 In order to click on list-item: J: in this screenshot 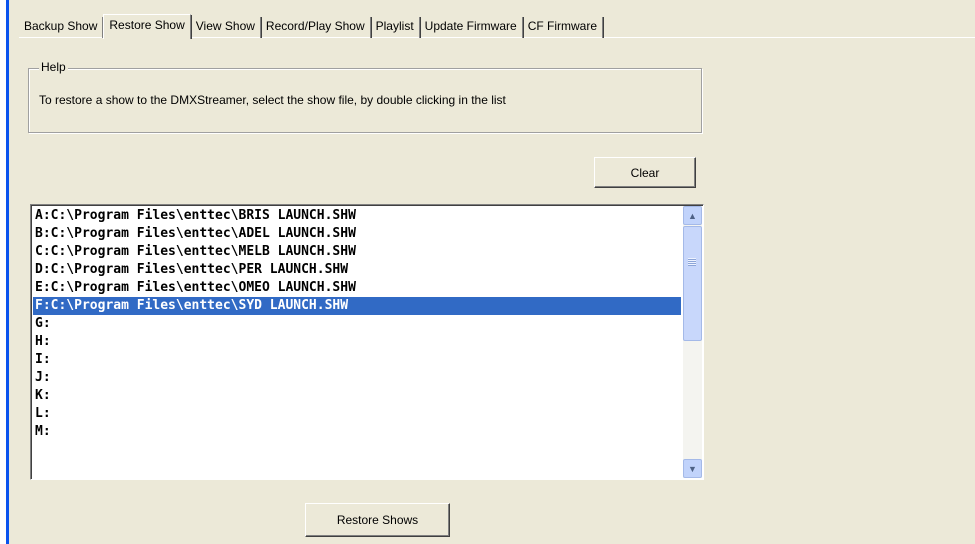, I will do `click(357, 378)`.